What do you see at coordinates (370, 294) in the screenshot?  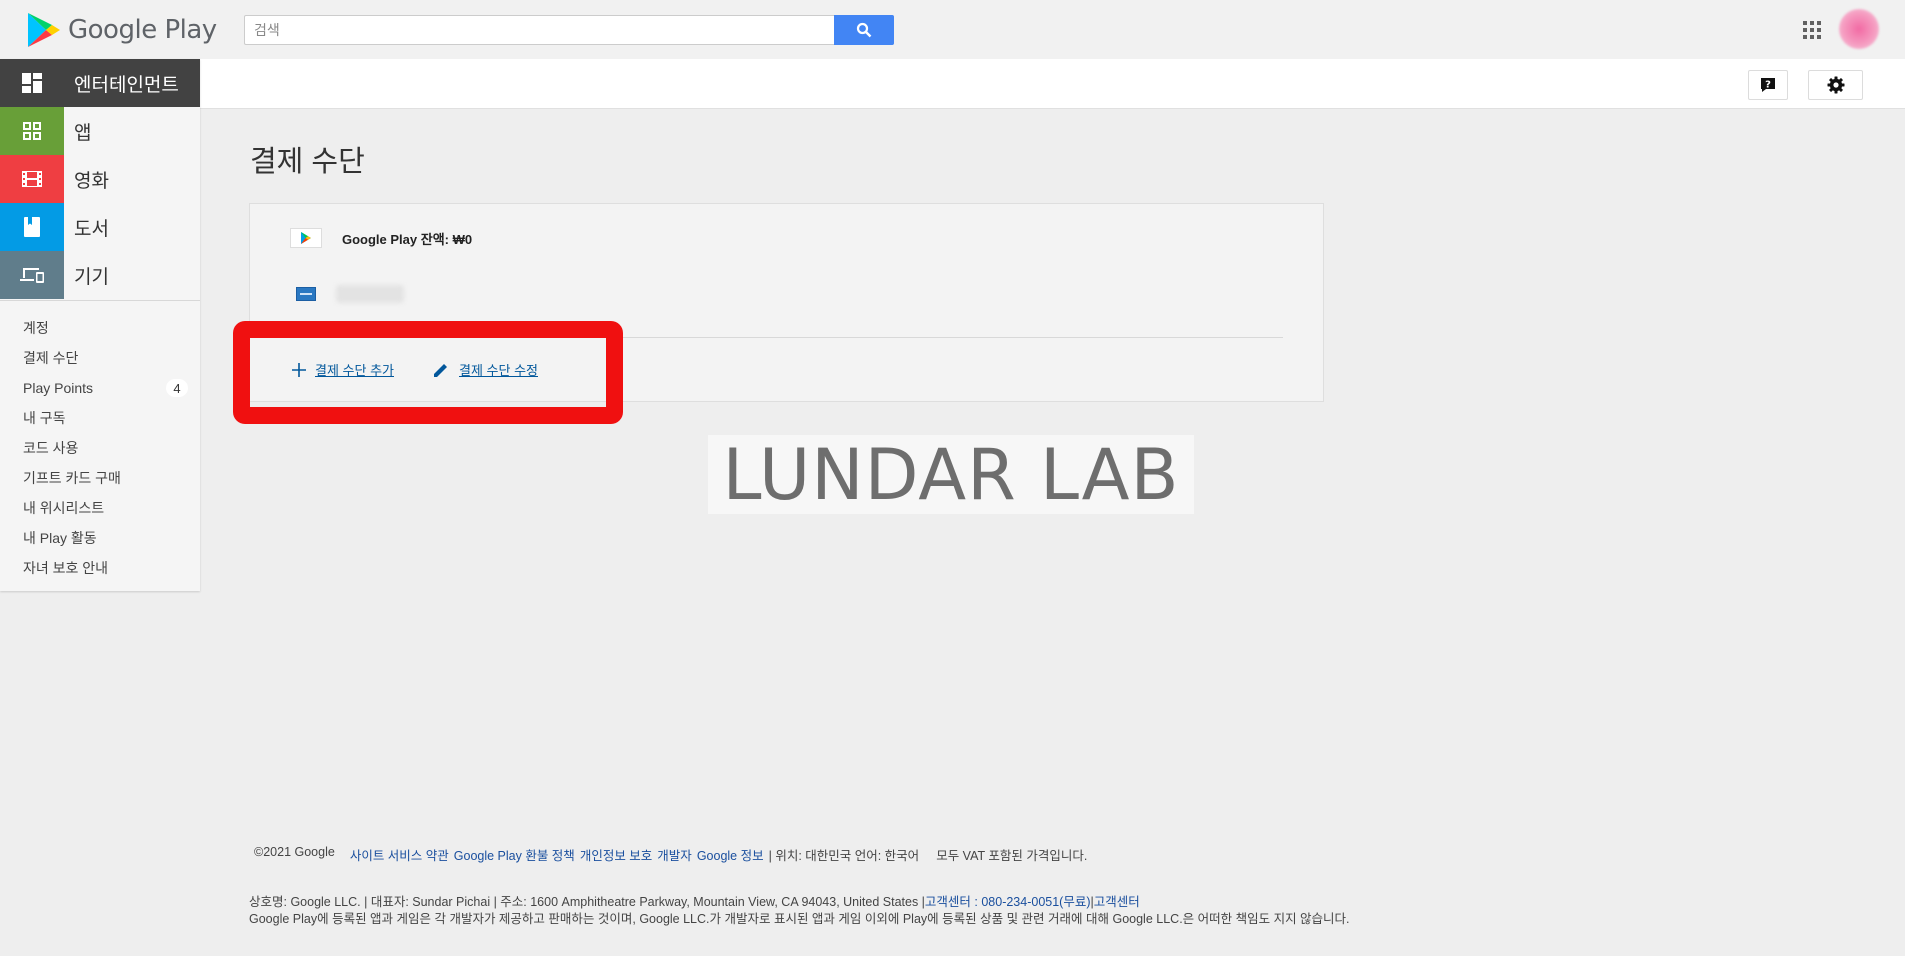 I see `masked-card-number` at bounding box center [370, 294].